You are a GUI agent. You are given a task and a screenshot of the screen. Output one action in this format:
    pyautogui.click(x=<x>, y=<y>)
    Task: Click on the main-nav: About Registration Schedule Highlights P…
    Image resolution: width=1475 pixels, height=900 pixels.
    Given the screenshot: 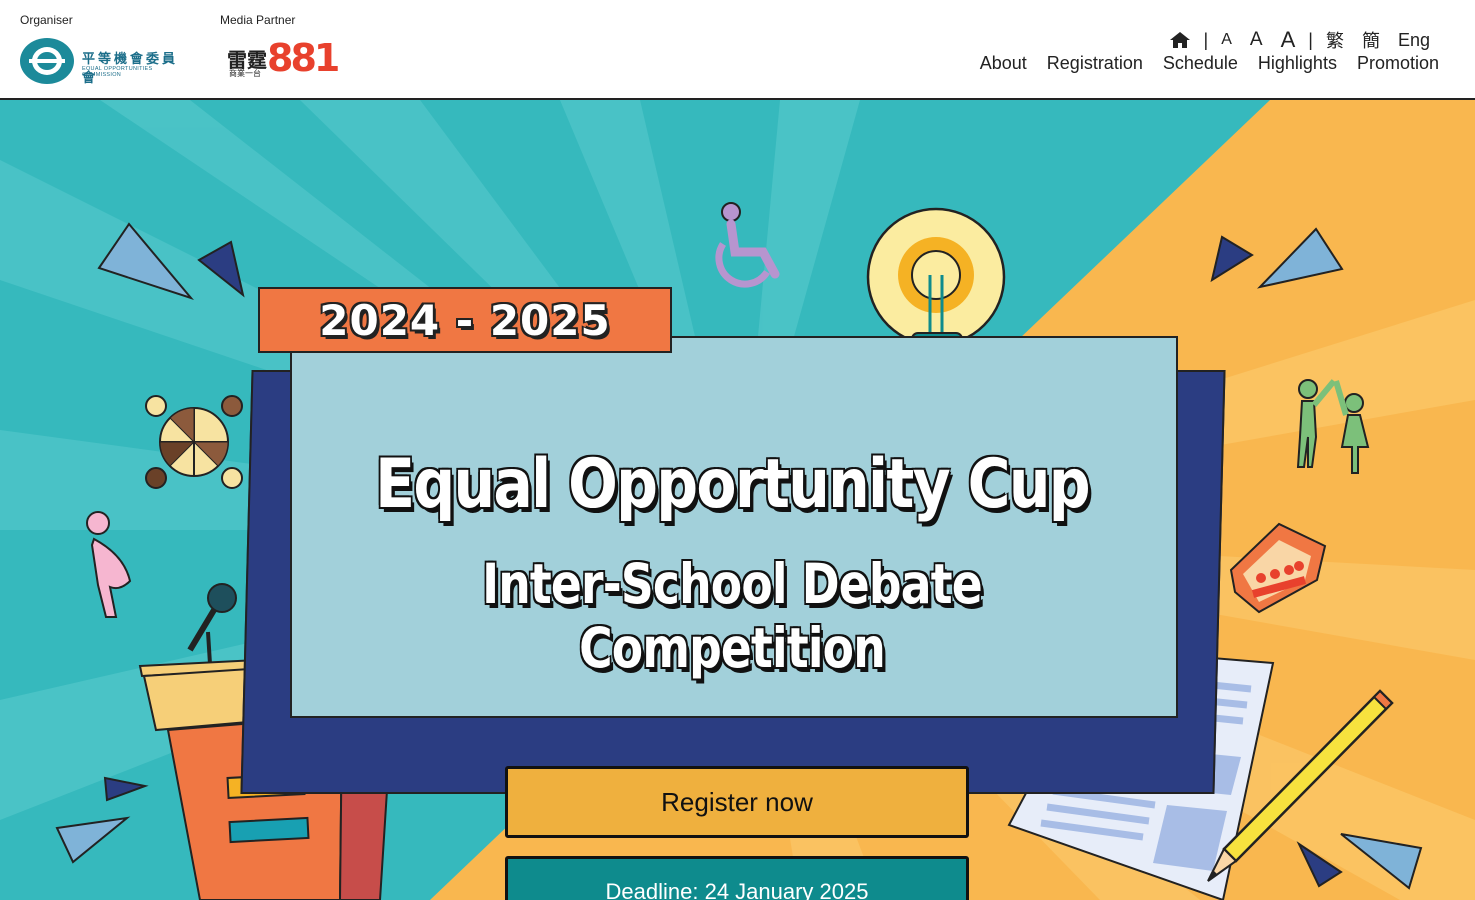 What is the action you would take?
    pyautogui.click(x=1209, y=63)
    